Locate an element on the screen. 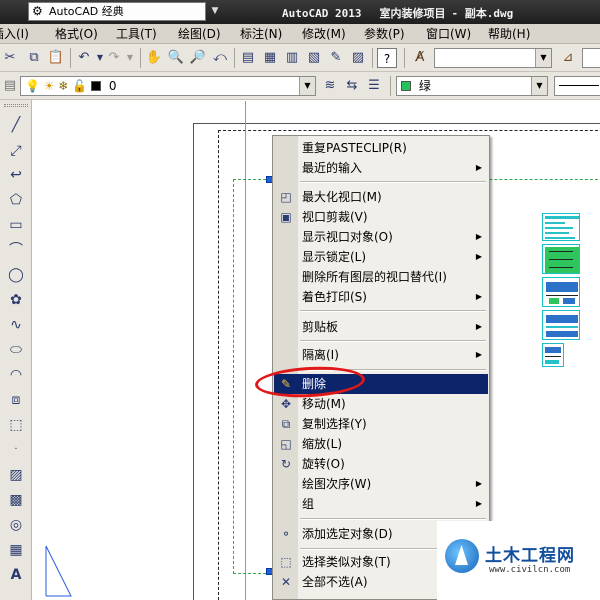 This screenshot has width=600, height=600. watermark-title: 土木工程网 is located at coordinates (530, 556).